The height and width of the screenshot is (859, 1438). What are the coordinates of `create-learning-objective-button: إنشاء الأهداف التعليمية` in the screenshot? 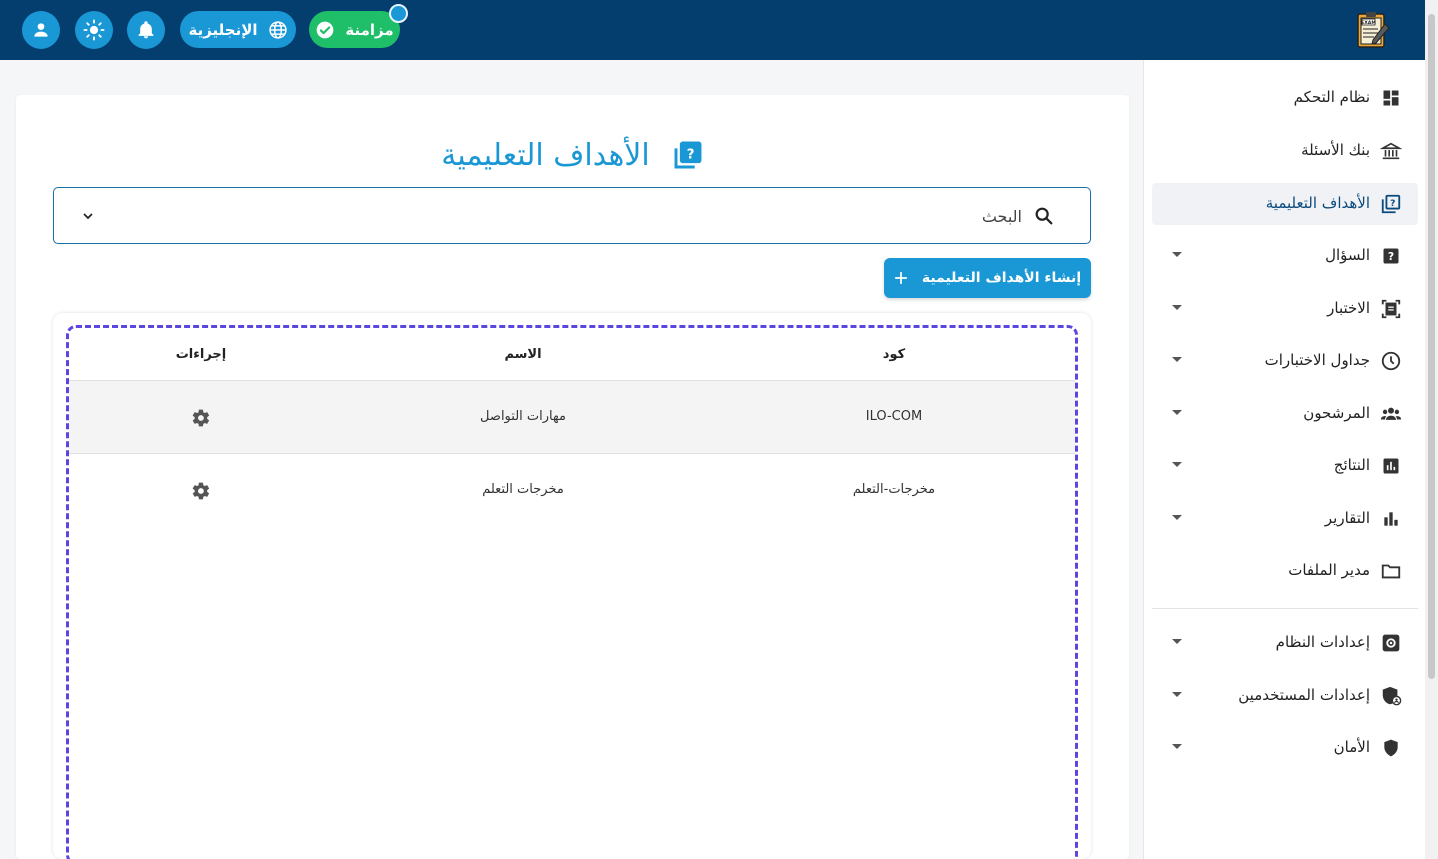 It's located at (987, 278).